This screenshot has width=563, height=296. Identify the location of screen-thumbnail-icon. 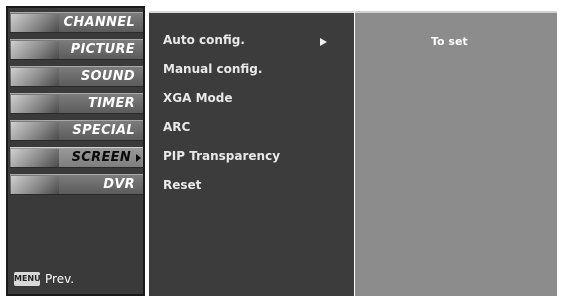
(35, 158).